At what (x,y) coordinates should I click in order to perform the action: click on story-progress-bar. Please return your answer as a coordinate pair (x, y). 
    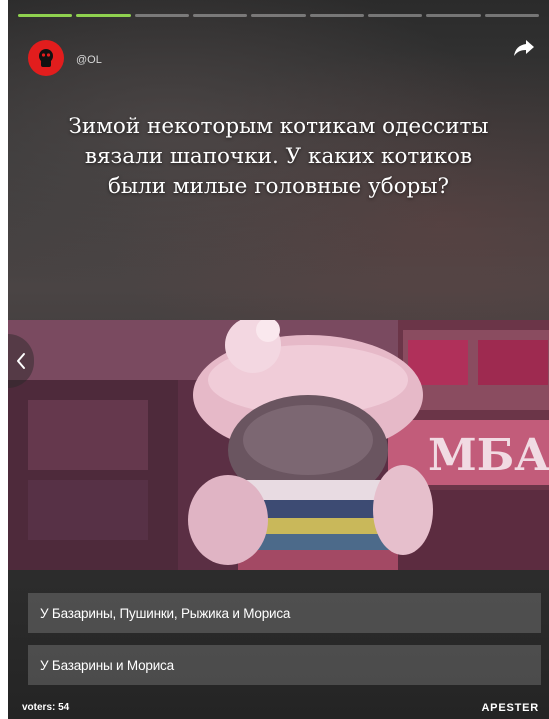
    Looking at the image, I should click on (278, 15).